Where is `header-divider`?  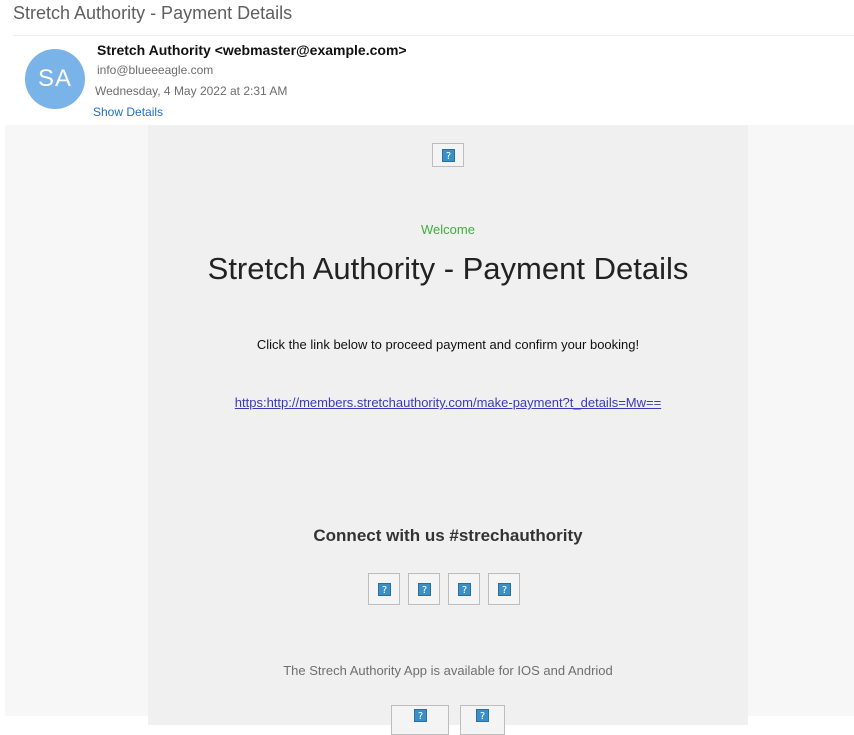 header-divider is located at coordinates (433, 35).